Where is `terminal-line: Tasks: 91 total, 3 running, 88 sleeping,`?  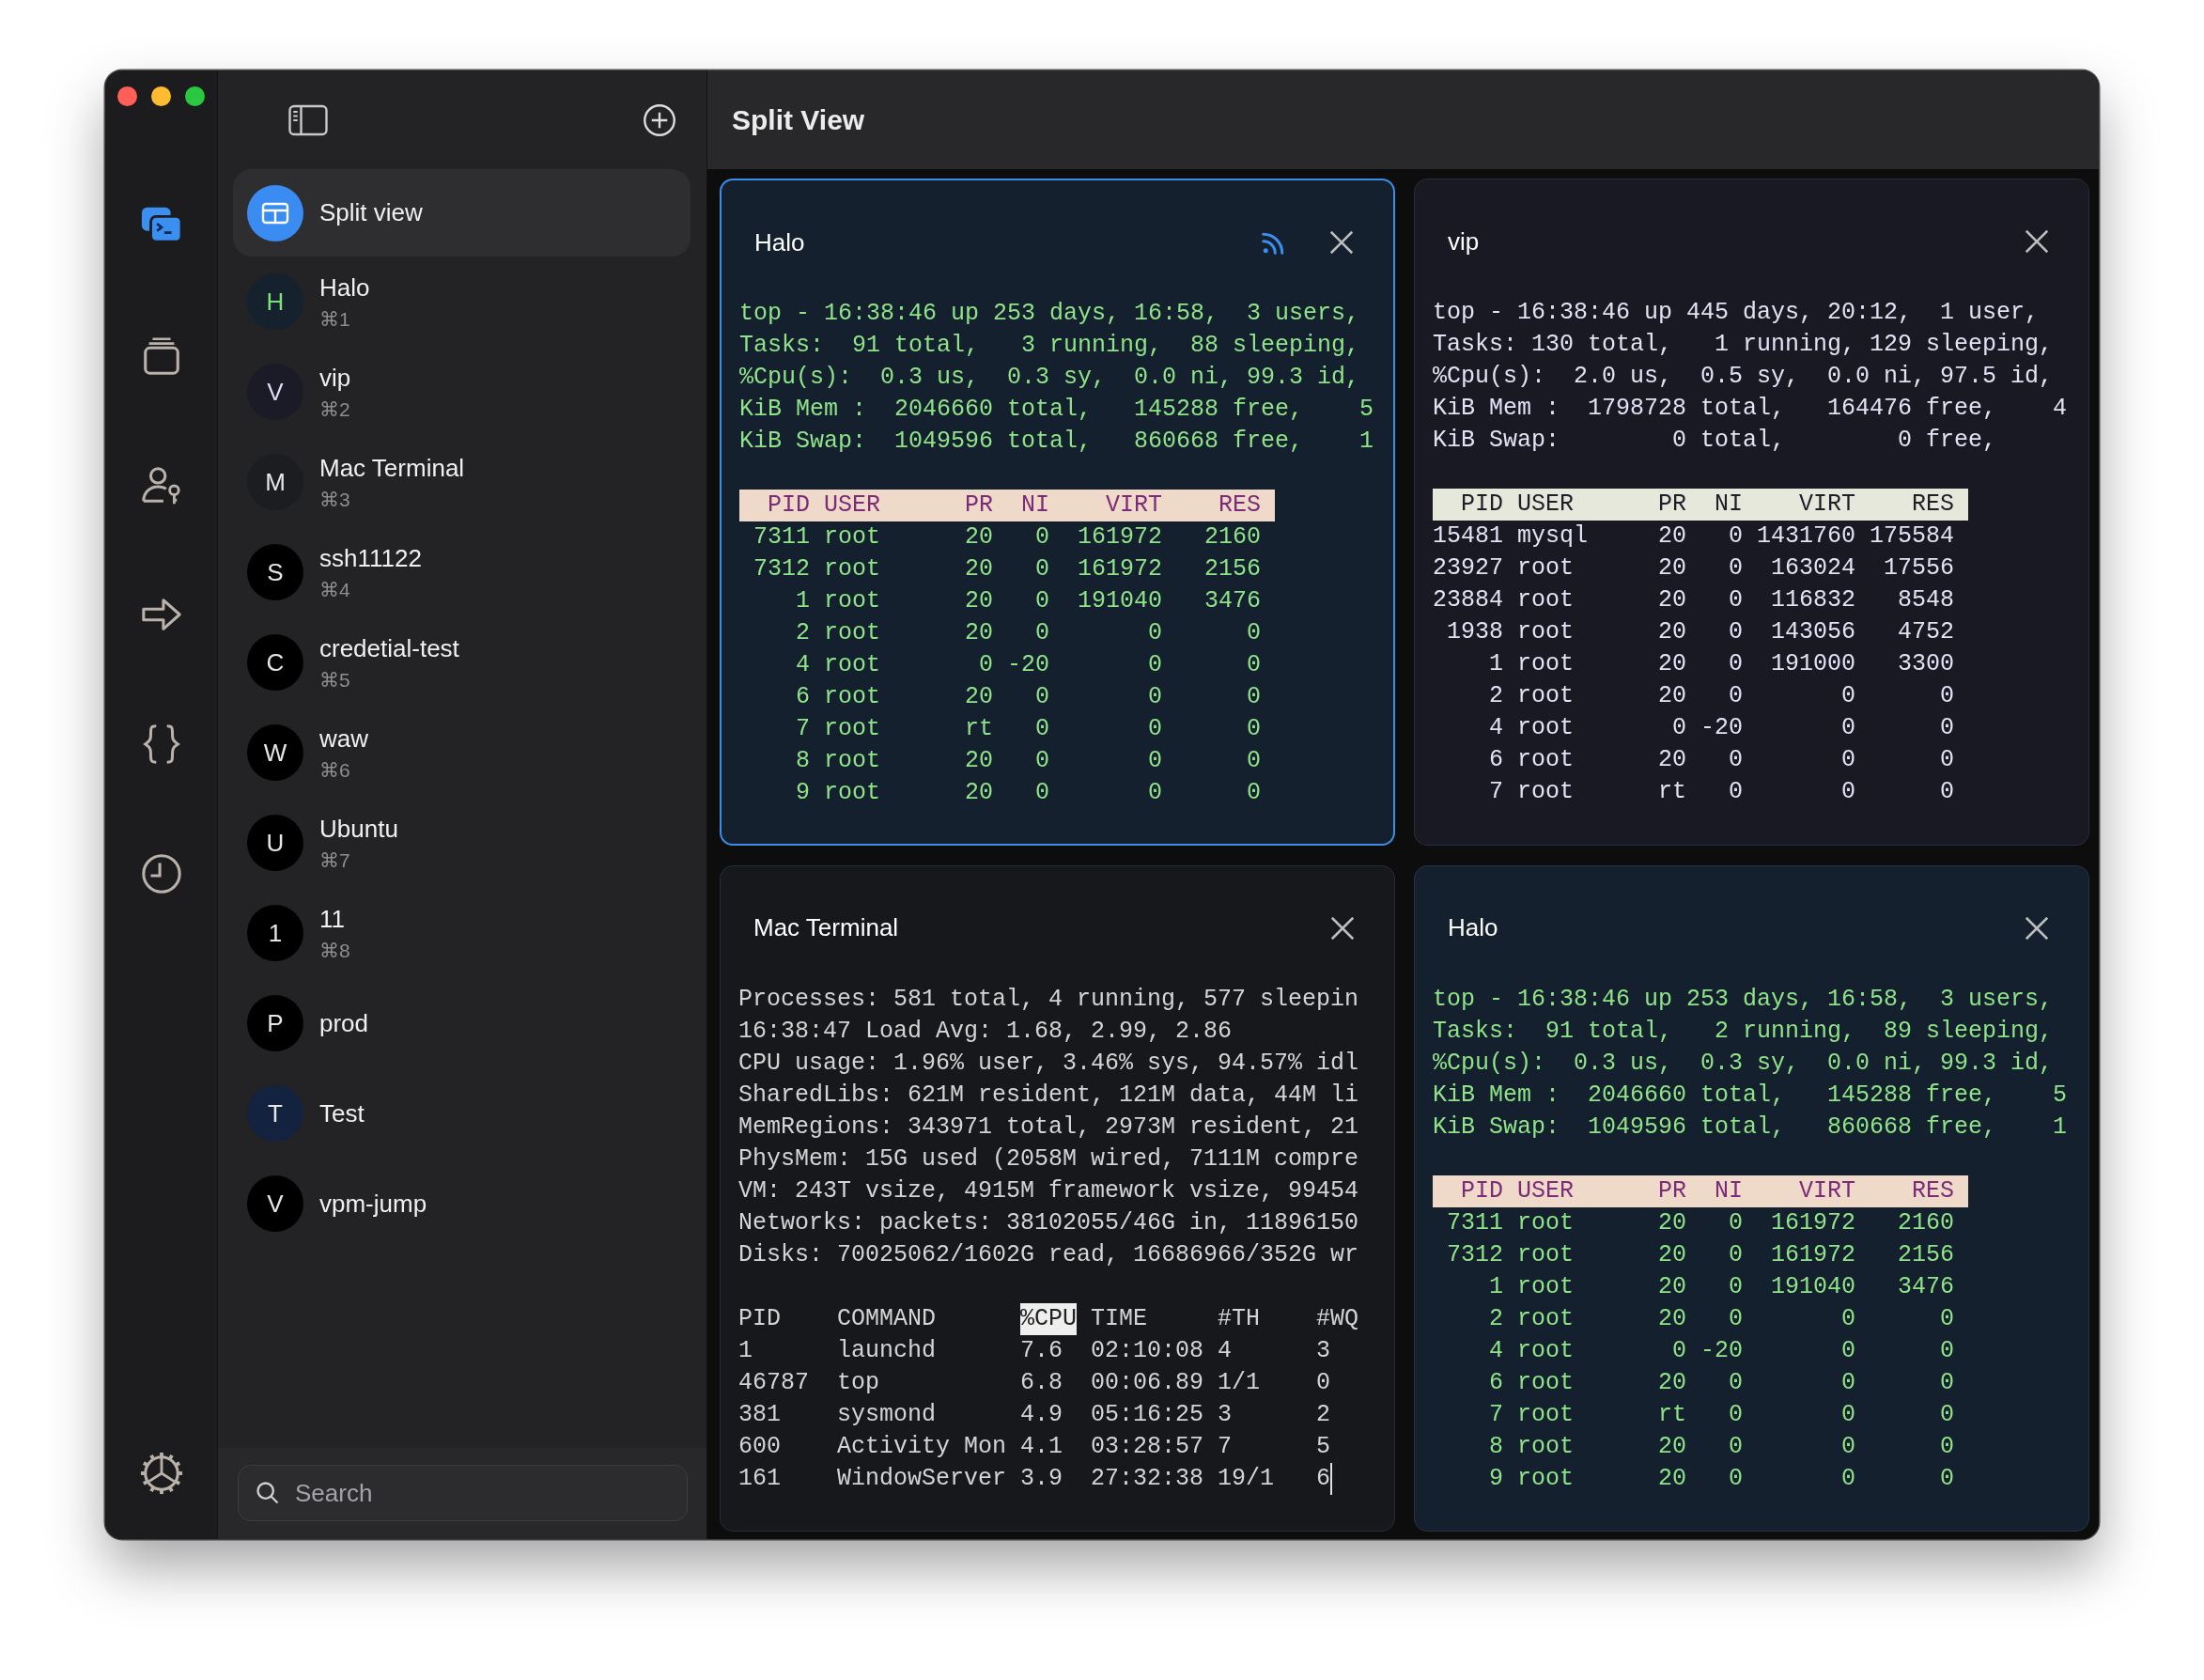 terminal-line: Tasks: 91 total, 3 running, 88 sleeping, is located at coordinates (1049, 346).